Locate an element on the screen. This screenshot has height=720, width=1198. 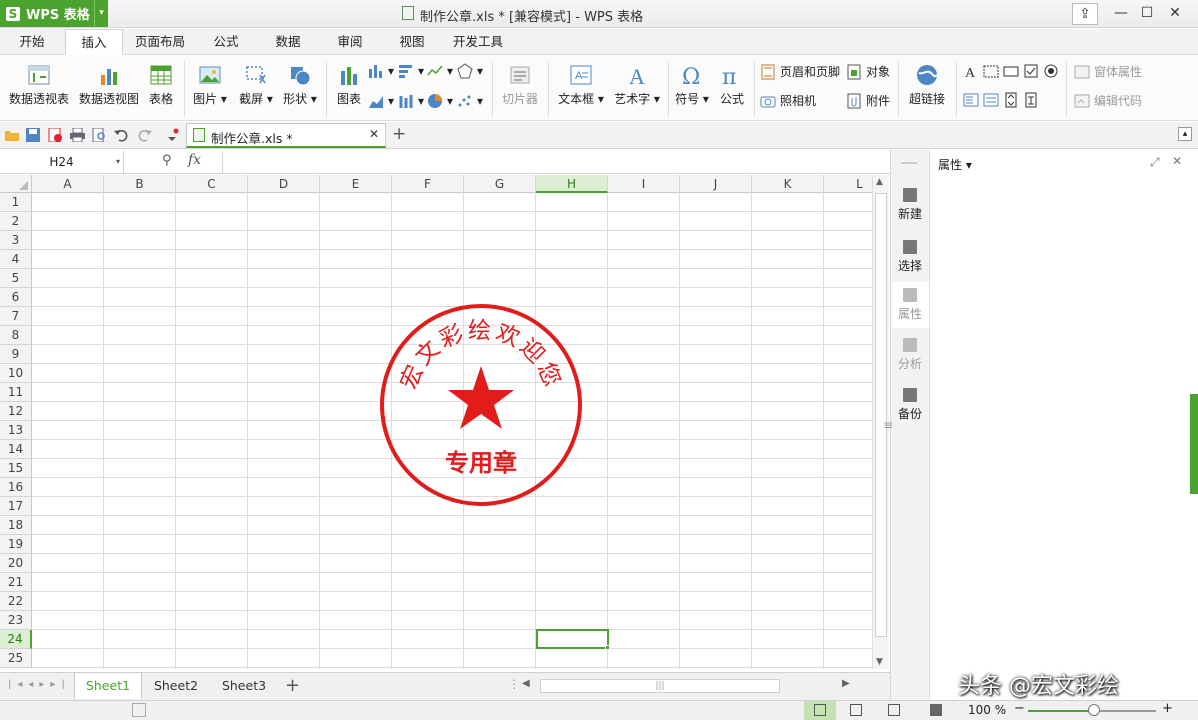
analysis-button: 分析 is located at coordinates (910, 355).